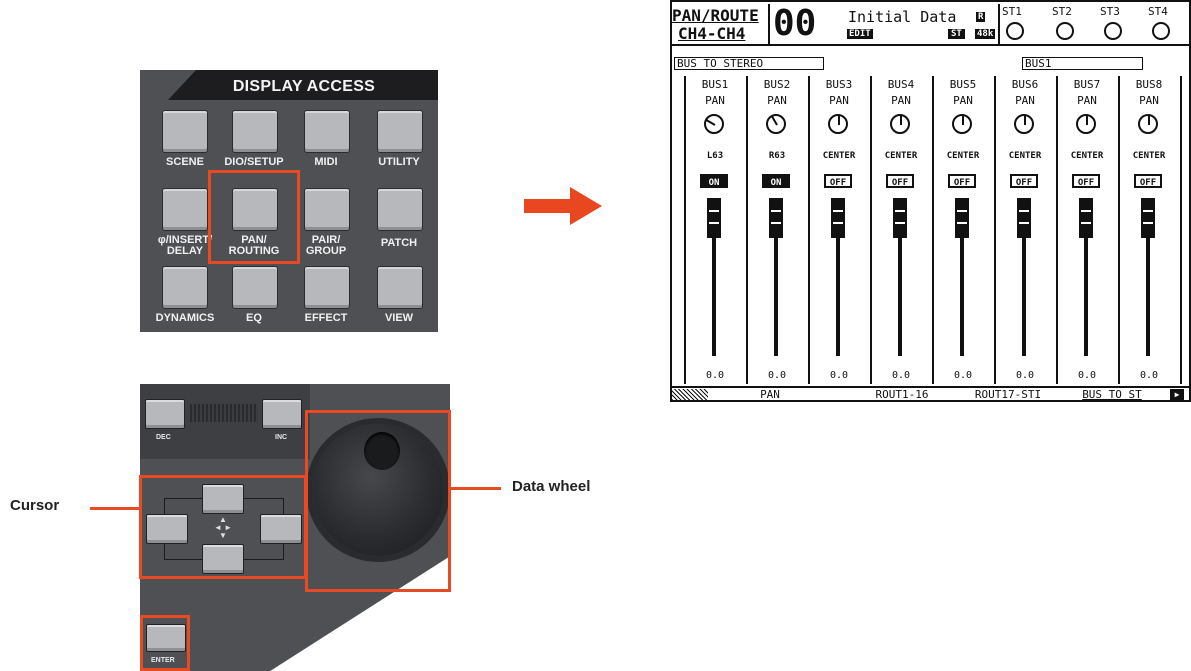 This screenshot has height=671, width=1191. I want to click on pan-routing-highlight, so click(254, 217).